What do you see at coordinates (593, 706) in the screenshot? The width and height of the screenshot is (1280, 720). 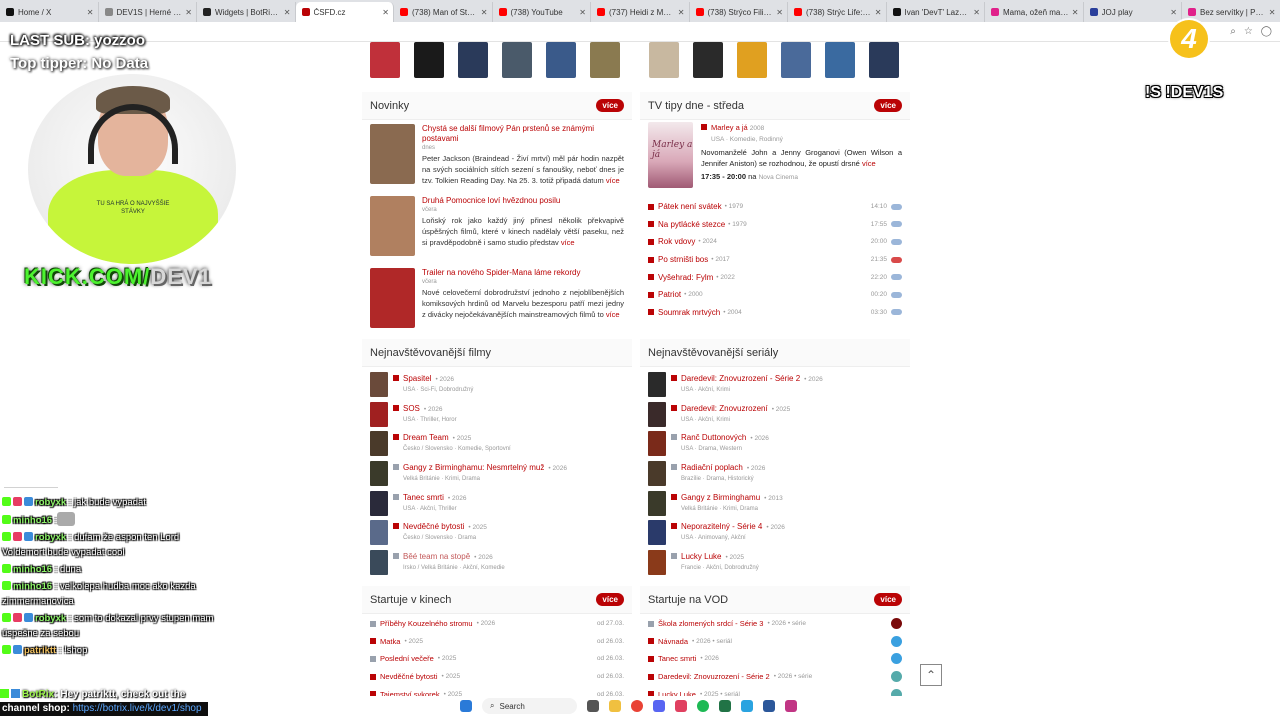 I see `task-view-icon` at bounding box center [593, 706].